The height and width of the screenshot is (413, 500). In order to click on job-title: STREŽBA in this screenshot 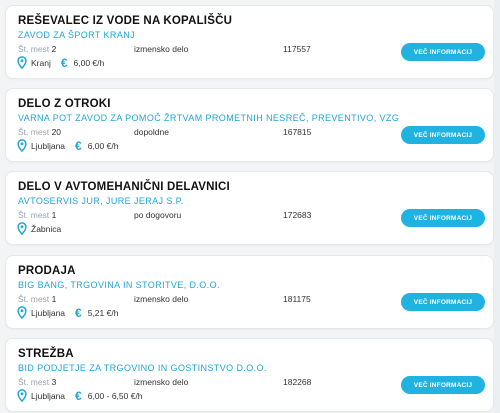, I will do `click(46, 354)`.